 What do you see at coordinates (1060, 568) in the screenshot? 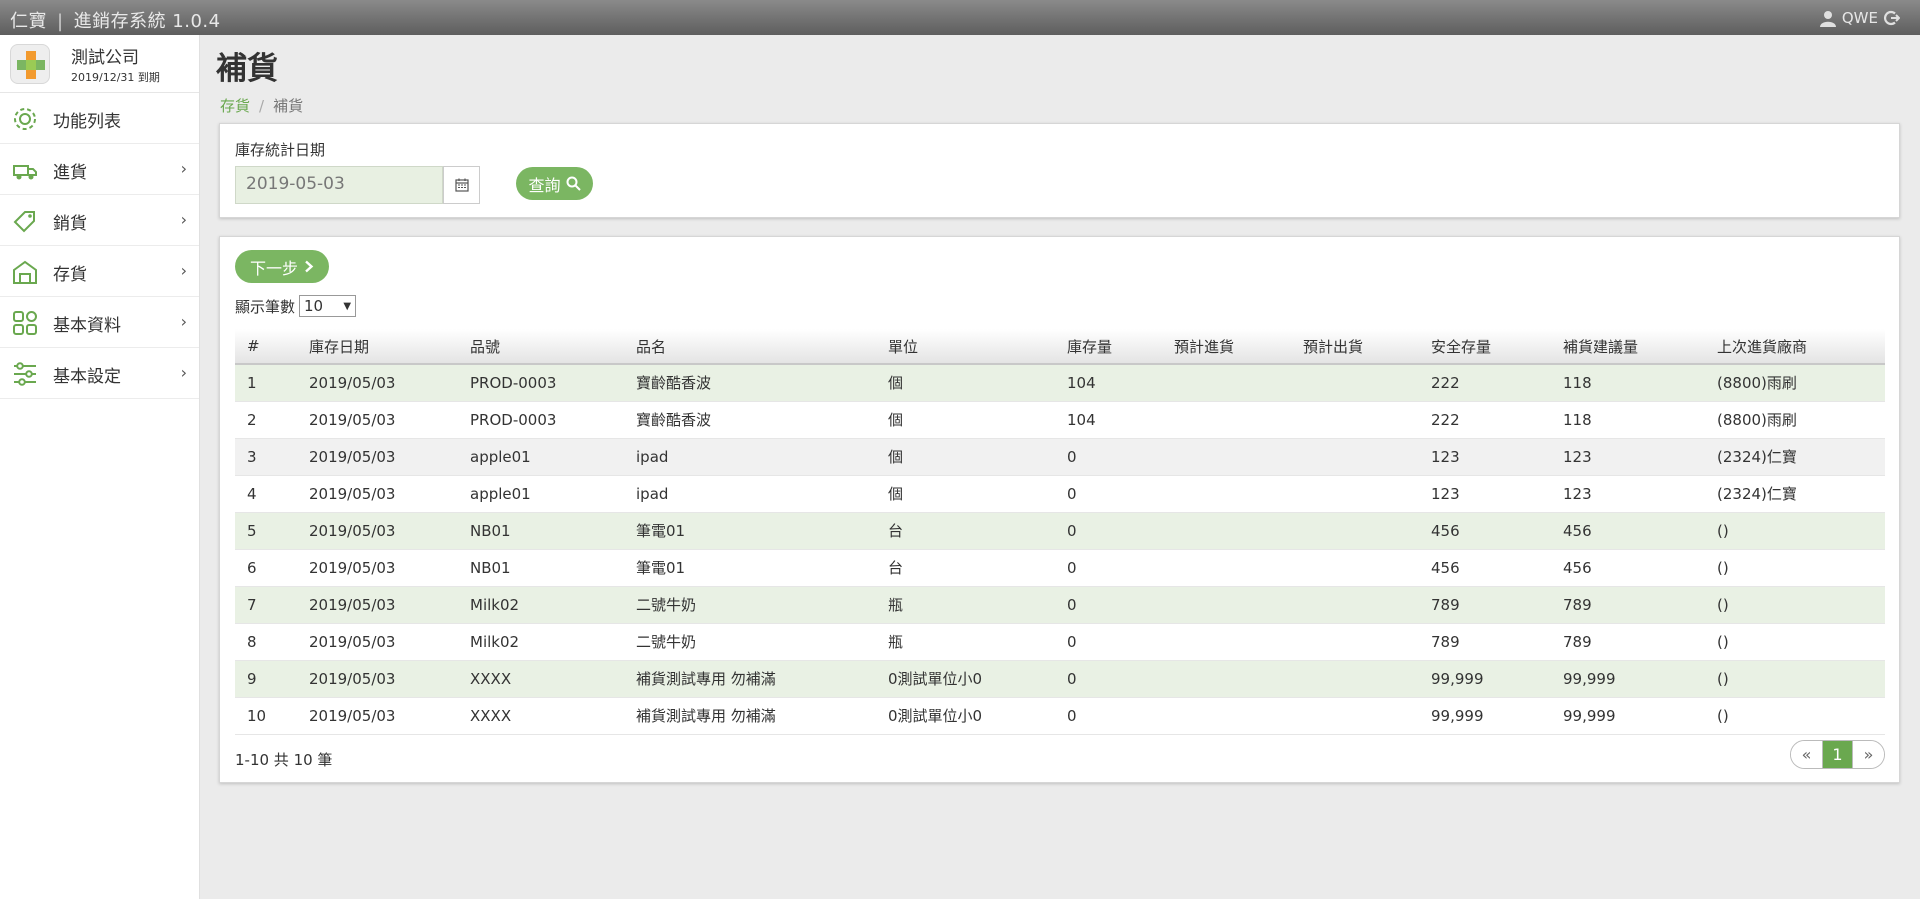
I see `table-row: 6 2019/05/03 NB01 筆電01 台 0 456 456()` at bounding box center [1060, 568].